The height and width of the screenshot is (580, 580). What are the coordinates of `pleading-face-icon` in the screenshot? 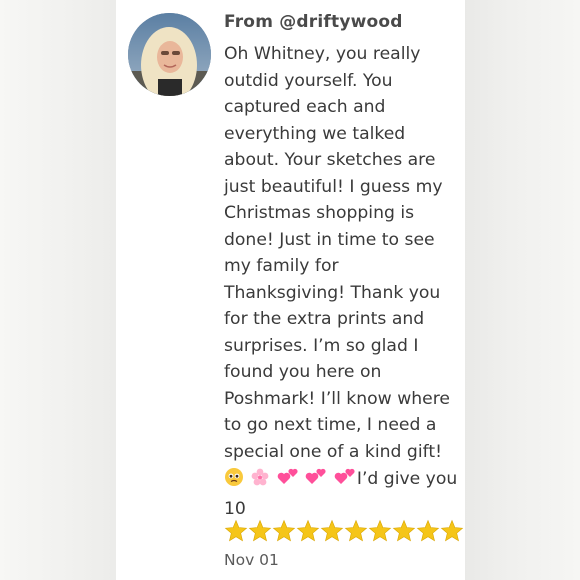 It's located at (234, 481).